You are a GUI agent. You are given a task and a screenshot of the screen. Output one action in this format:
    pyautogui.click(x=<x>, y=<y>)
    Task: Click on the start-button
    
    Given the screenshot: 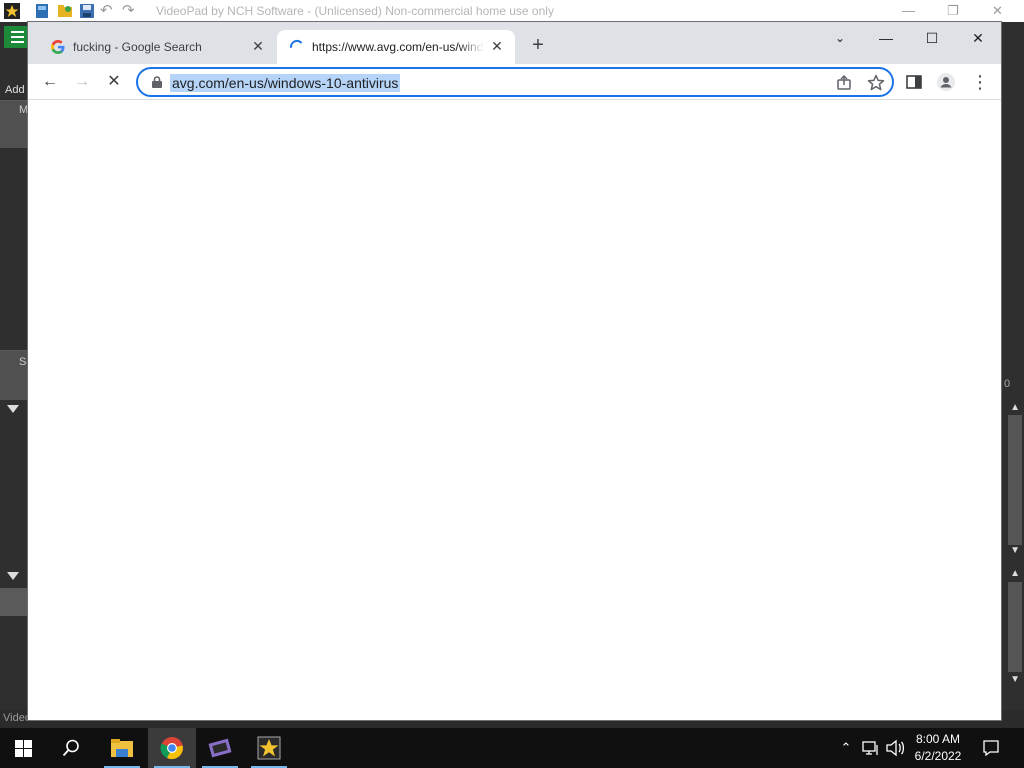 What is the action you would take?
    pyautogui.click(x=24, y=748)
    